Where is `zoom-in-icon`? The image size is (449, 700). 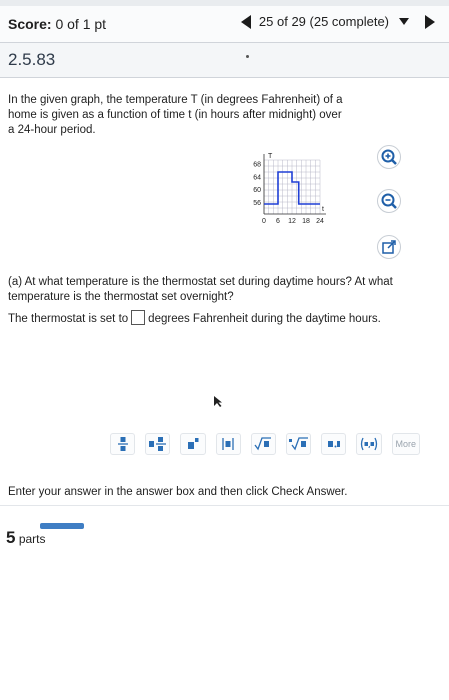
zoom-in-icon is located at coordinates (389, 157).